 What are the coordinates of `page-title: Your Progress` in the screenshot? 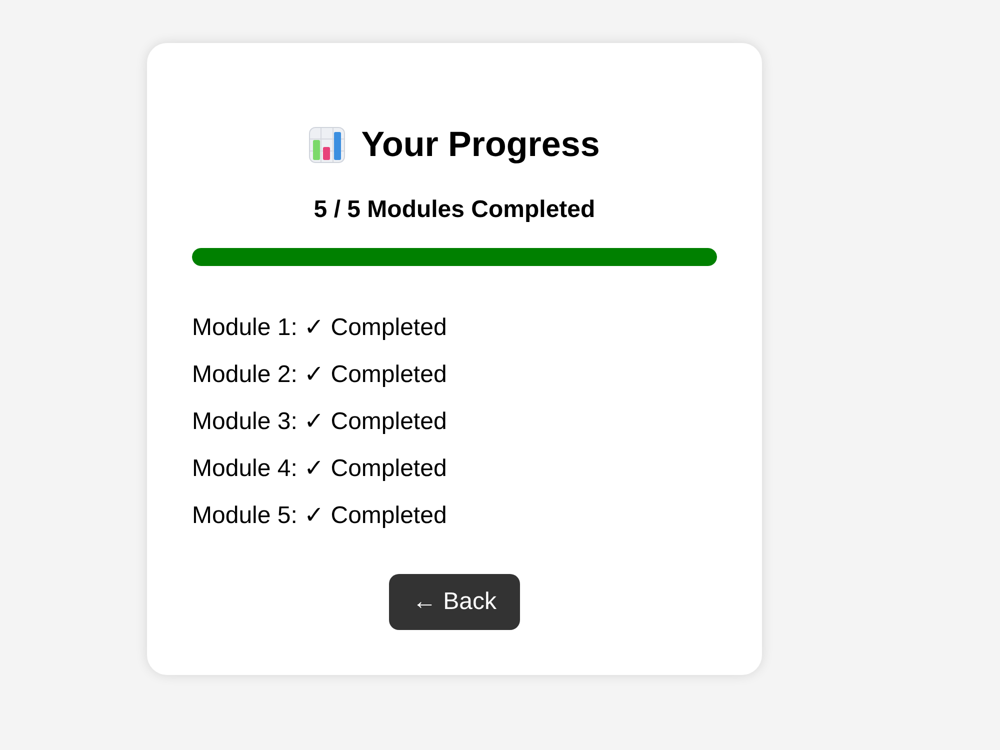 It's located at (480, 145).